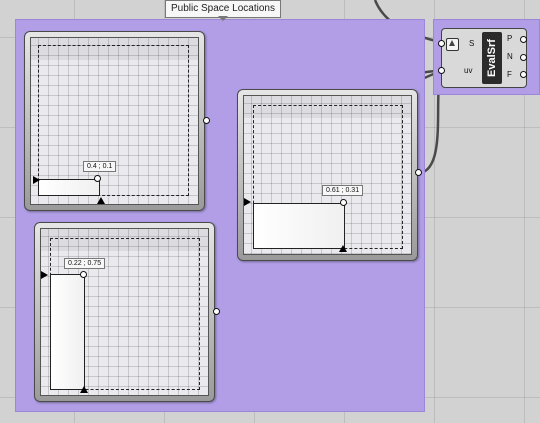 This screenshot has height=423, width=540. What do you see at coordinates (216, 311) in the screenshot?
I see `slider-3-output` at bounding box center [216, 311].